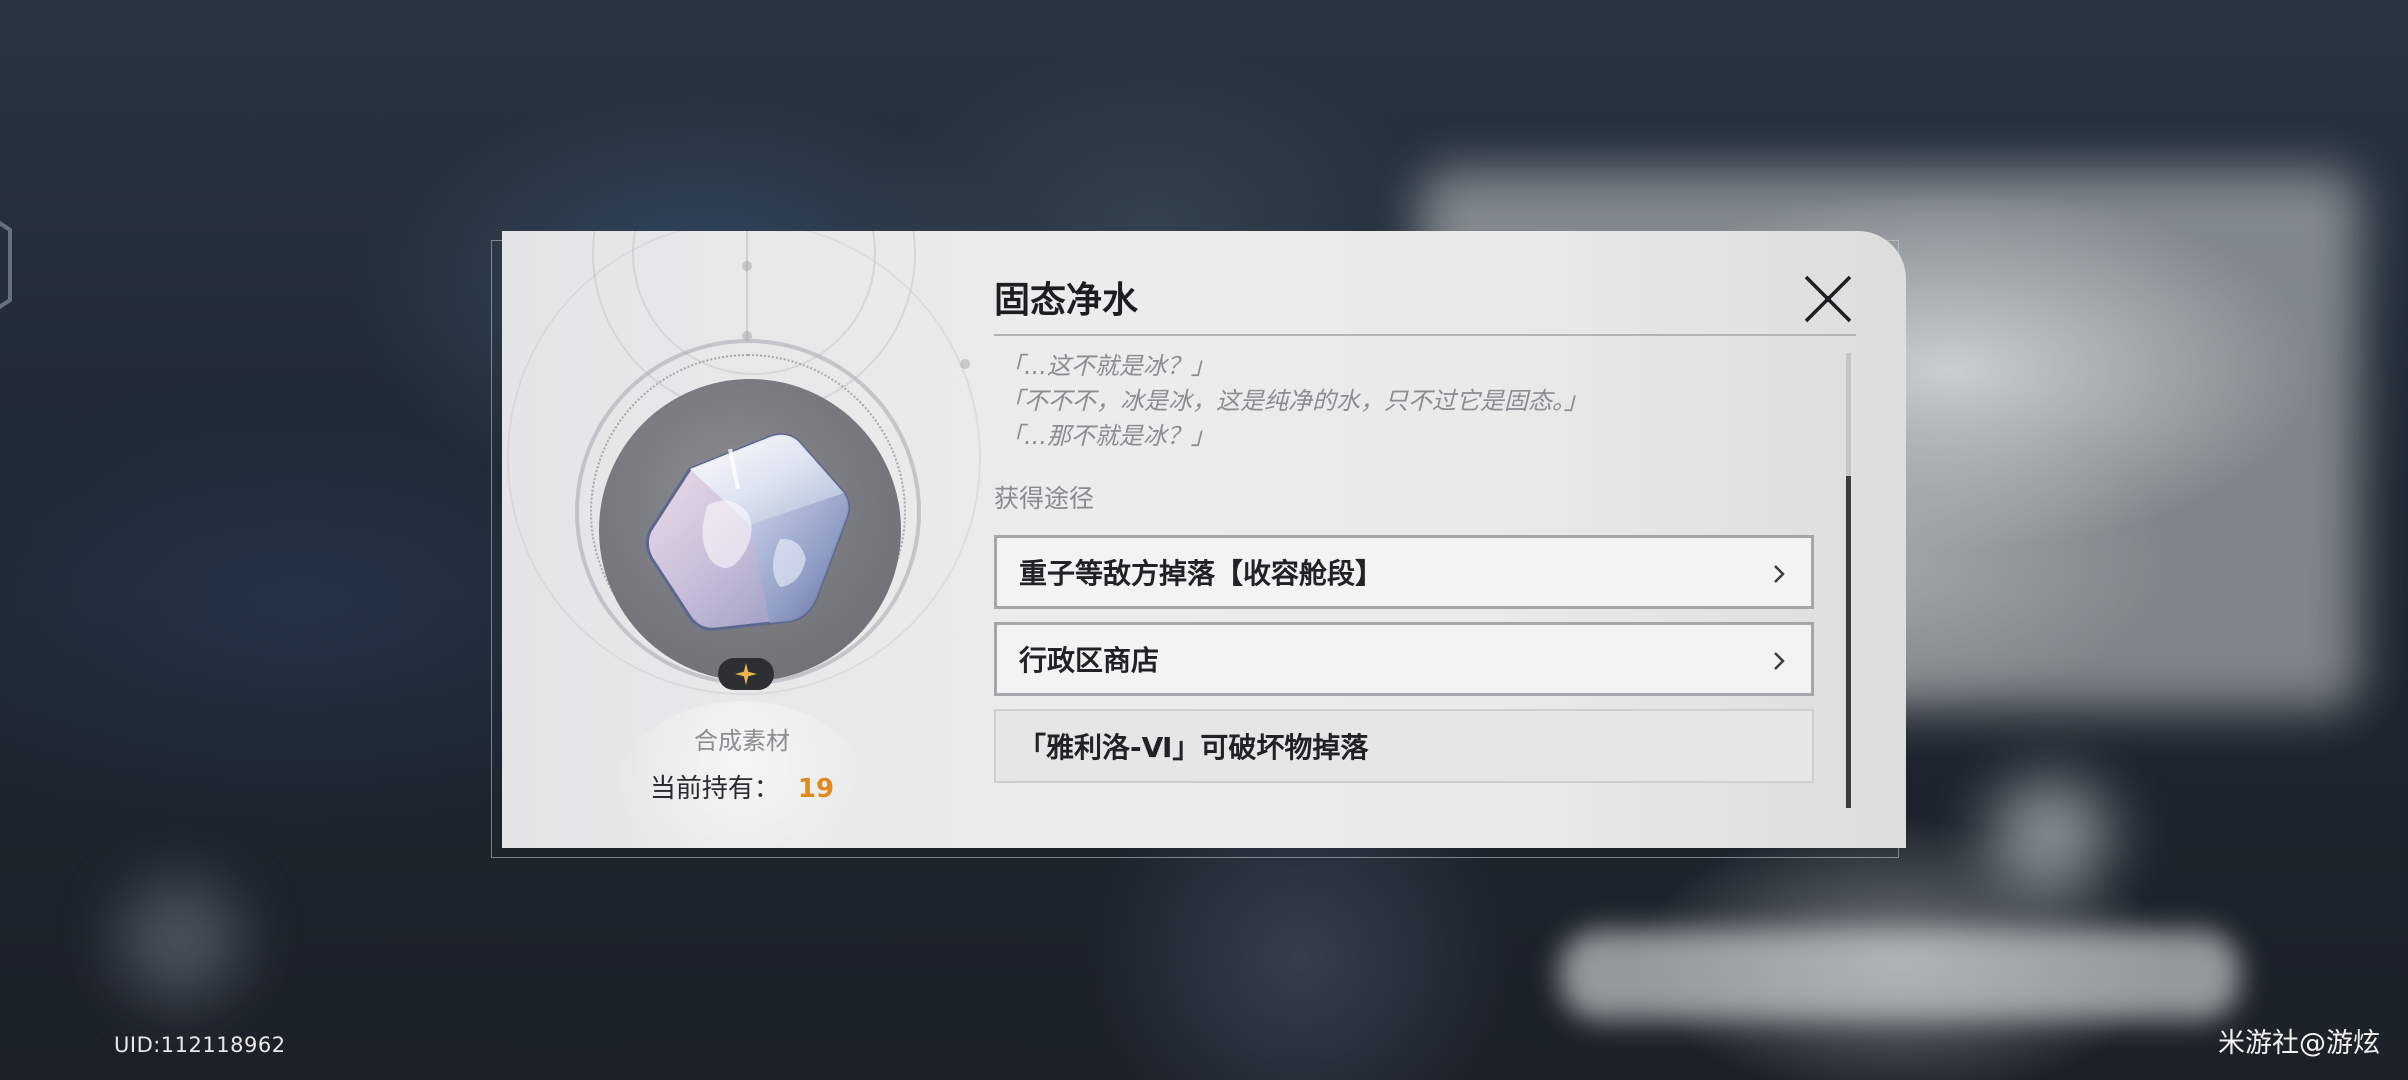  I want to click on hexagon-frame-icon, so click(6, 265).